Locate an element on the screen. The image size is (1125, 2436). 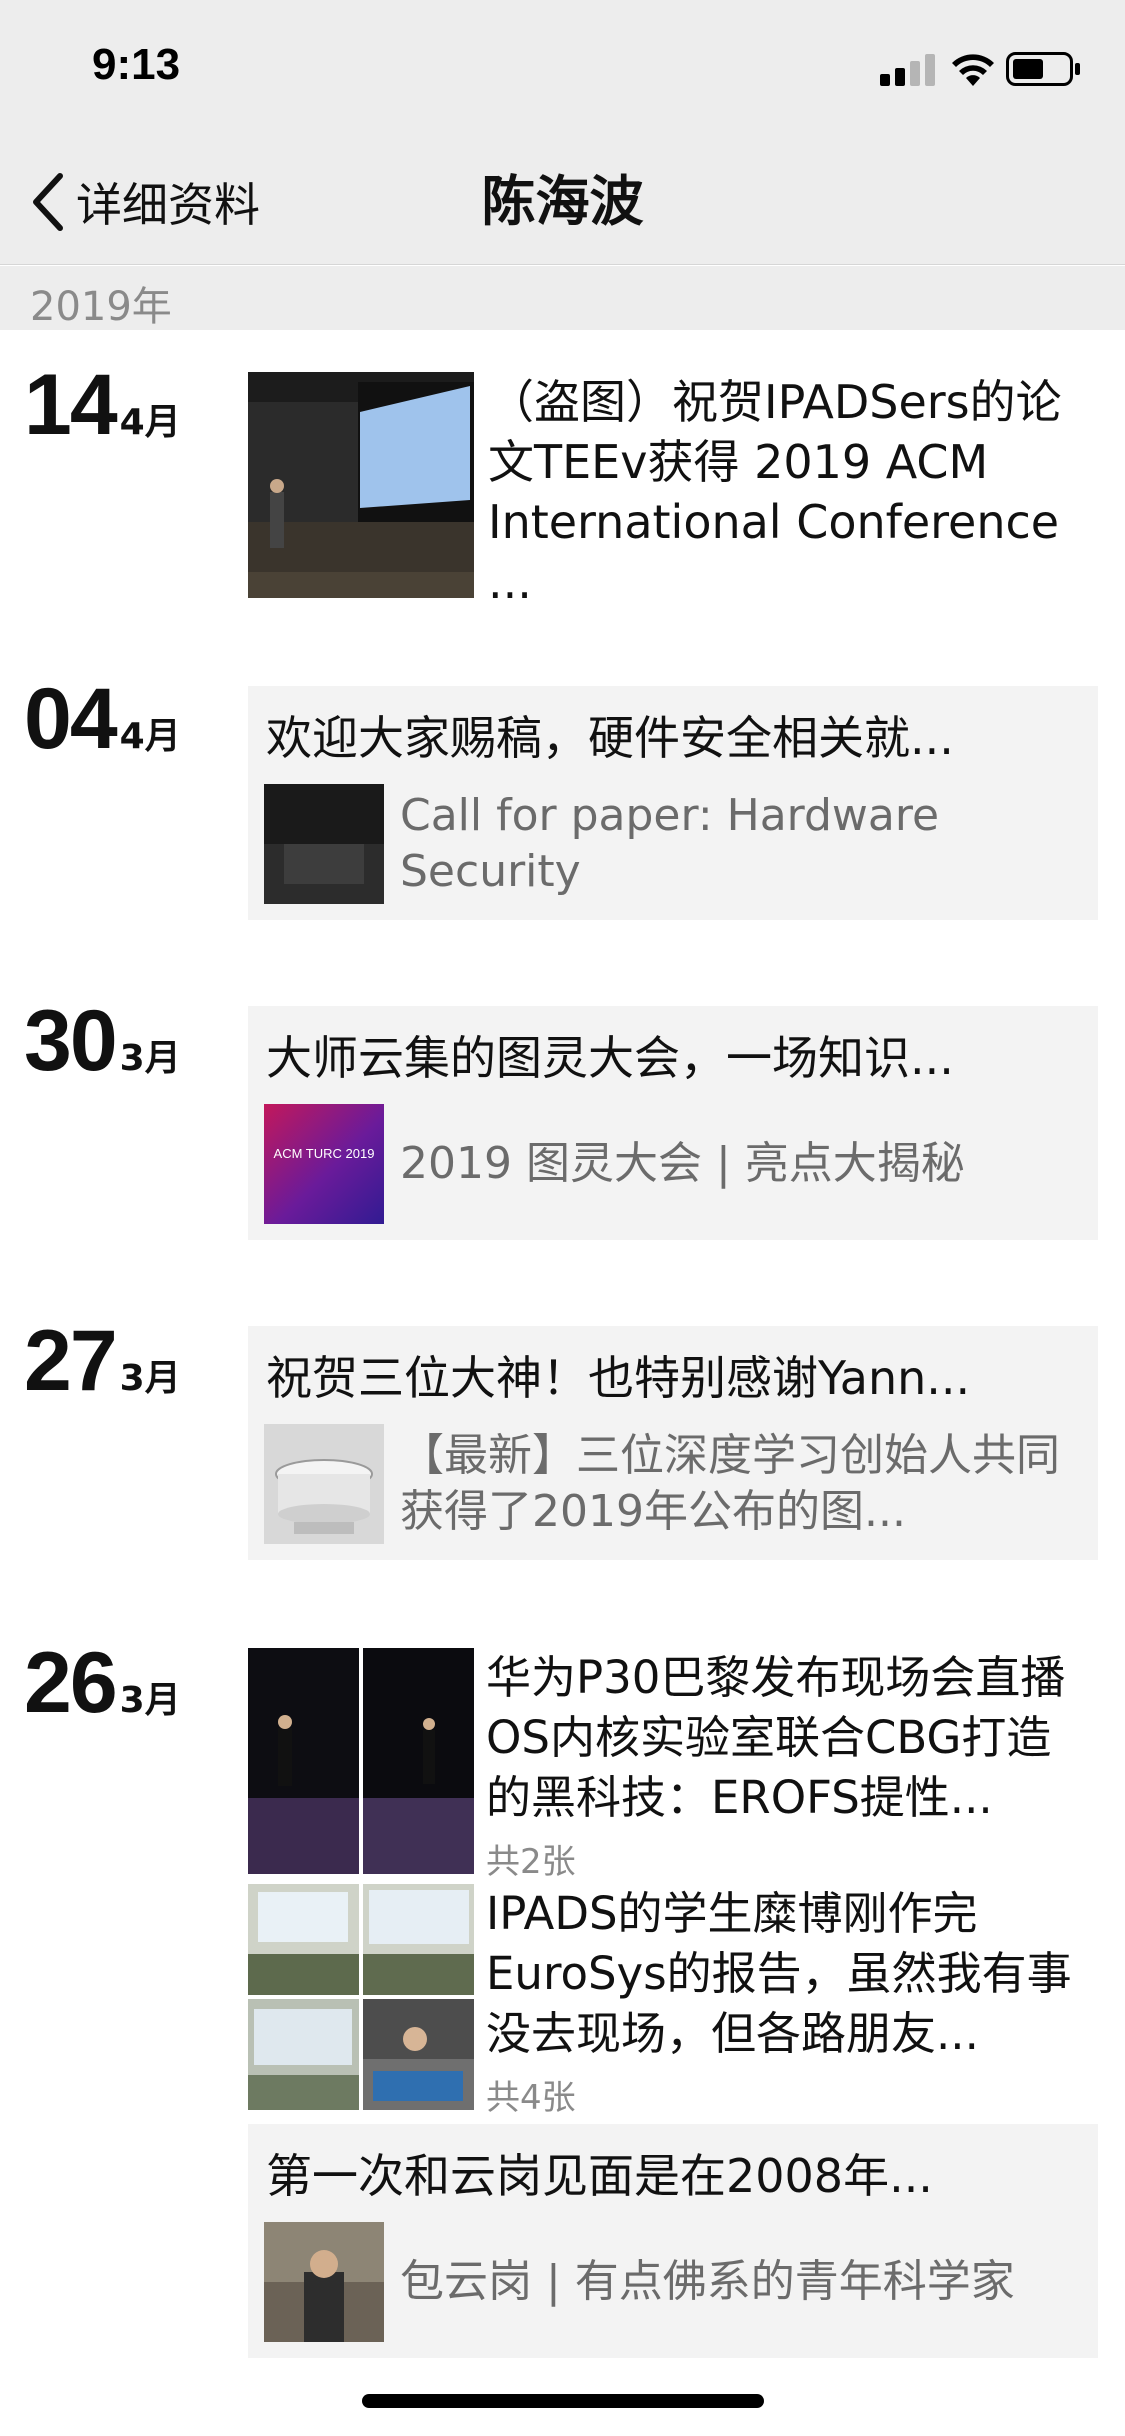
conference-photo is located at coordinates (361, 485).